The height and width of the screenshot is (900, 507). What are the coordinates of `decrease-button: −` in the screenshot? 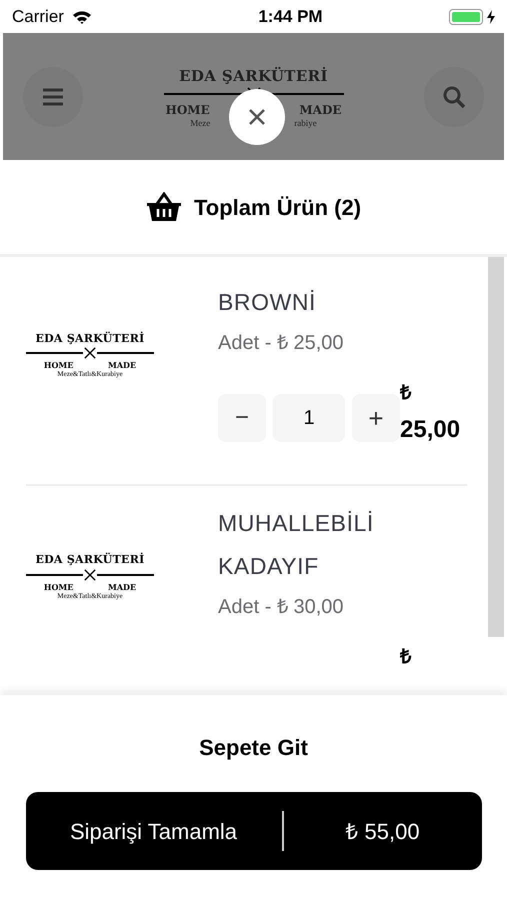 It's located at (242, 418).